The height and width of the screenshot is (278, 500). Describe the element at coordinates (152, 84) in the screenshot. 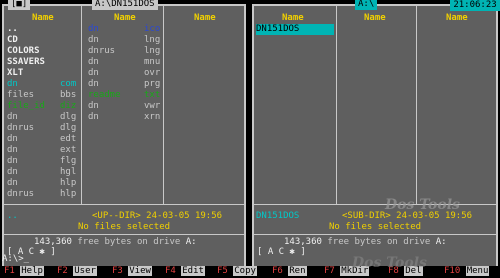

I see `file-extension: prg` at that location.